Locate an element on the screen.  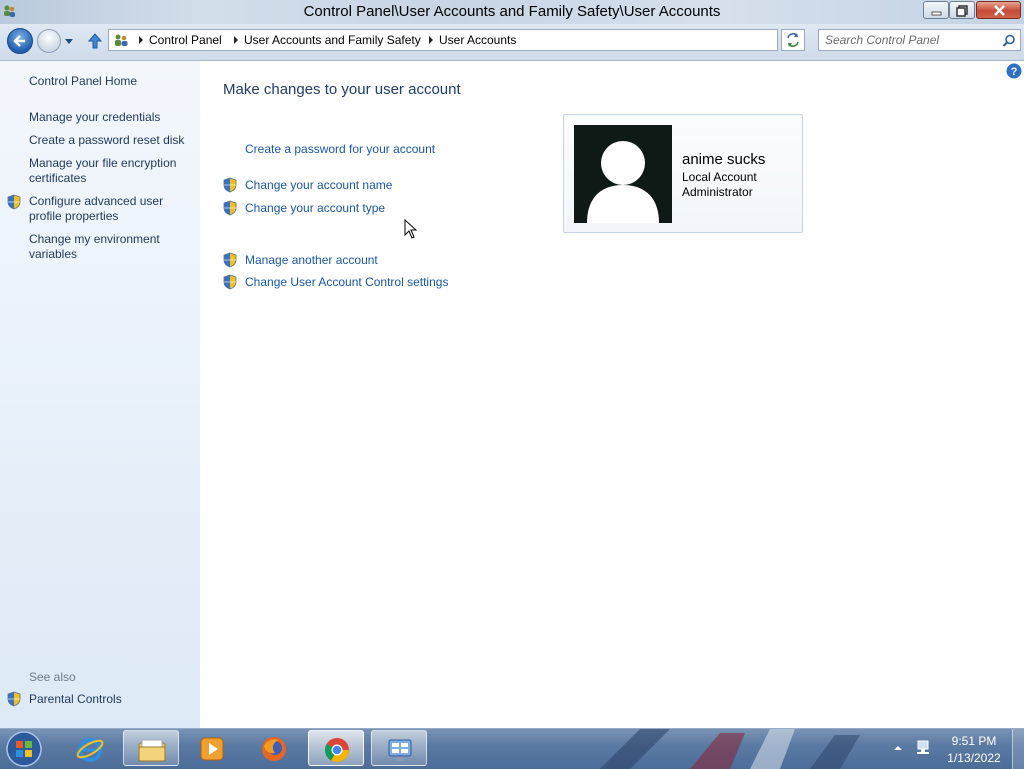
taskbar-chrome is located at coordinates (336, 748).